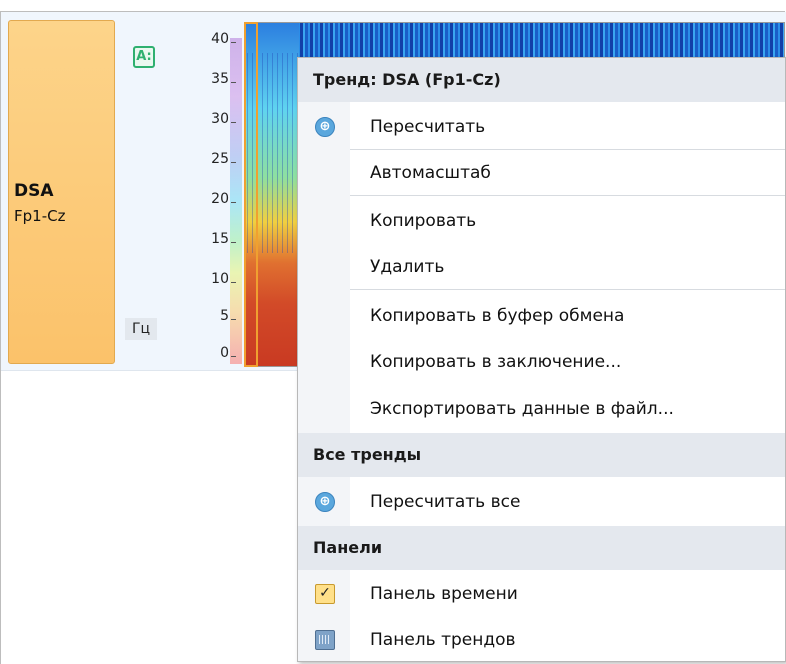 The width and height of the screenshot is (786, 664). What do you see at coordinates (541, 80) in the screenshot?
I see `menu-header-trend: Тренд: DSA (Fp1-Cz)` at bounding box center [541, 80].